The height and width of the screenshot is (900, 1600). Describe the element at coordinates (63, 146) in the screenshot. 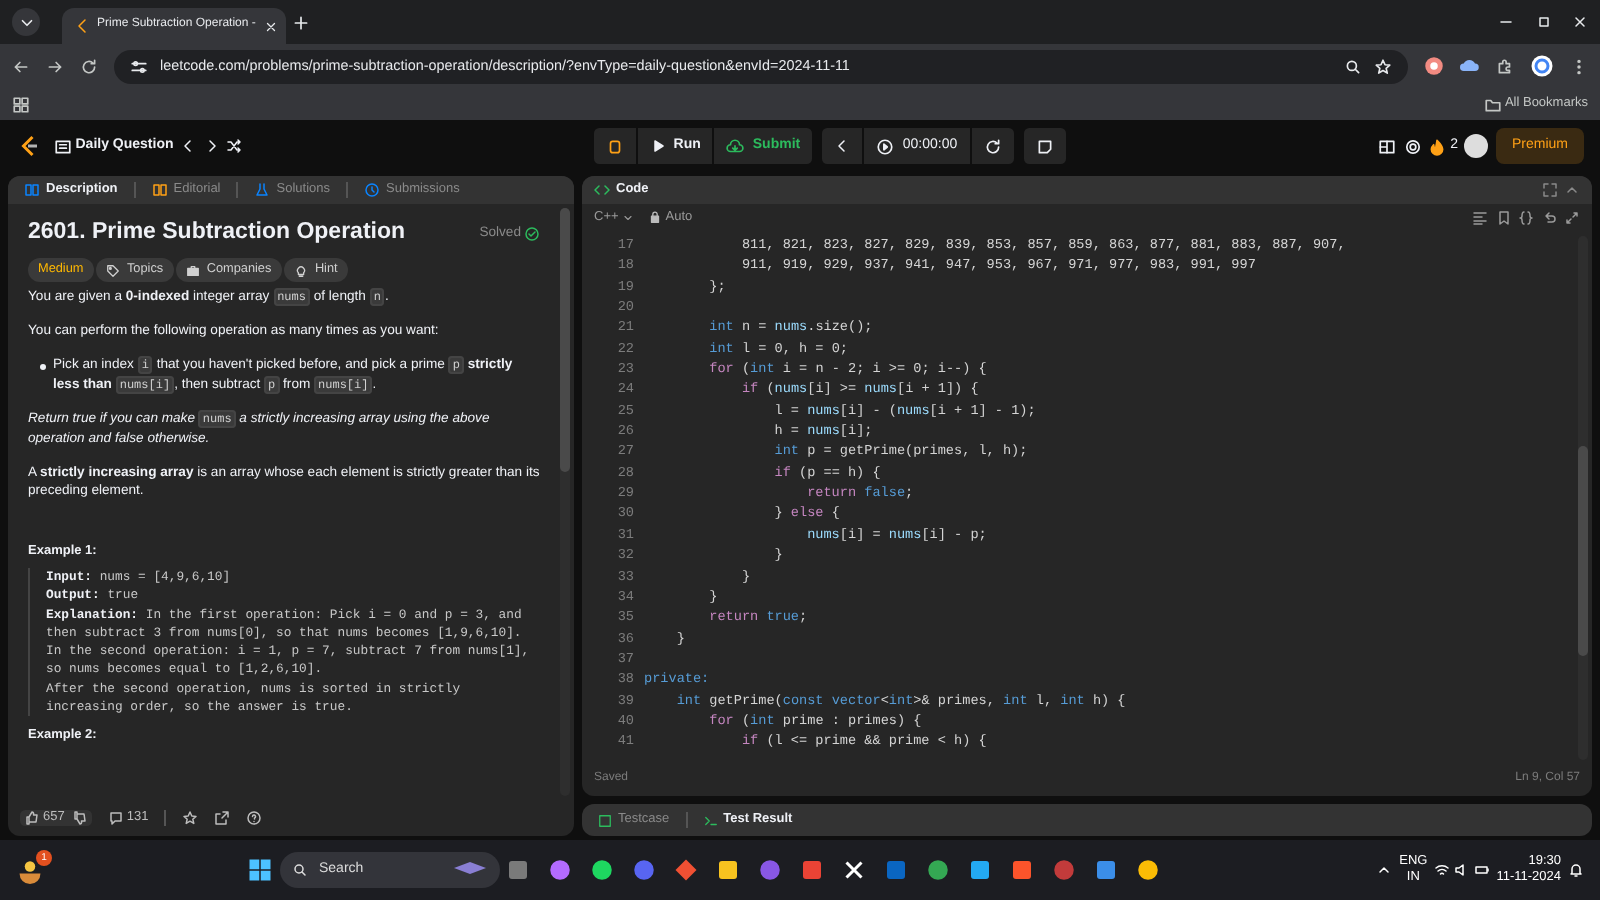

I see `list-icon` at that location.